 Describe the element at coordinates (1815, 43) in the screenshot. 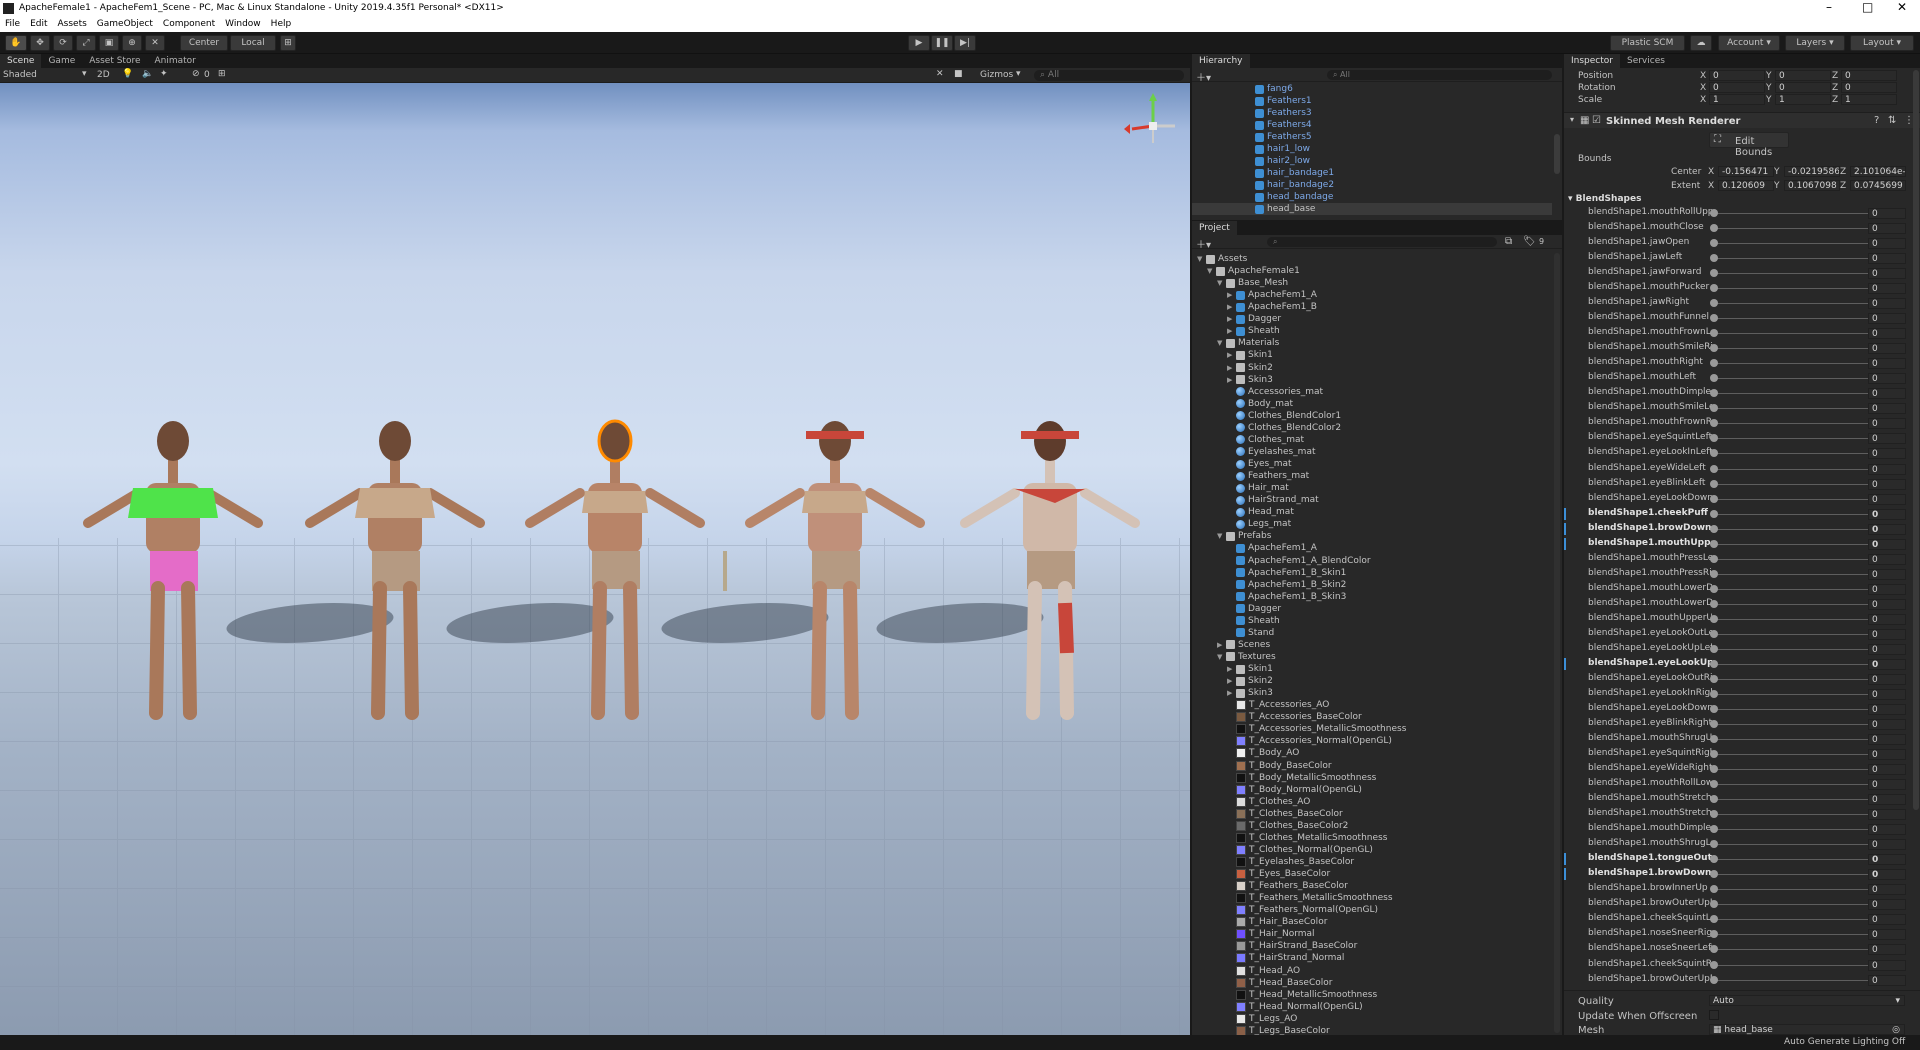

I see `layers-dropdown: Layers ▾` at that location.